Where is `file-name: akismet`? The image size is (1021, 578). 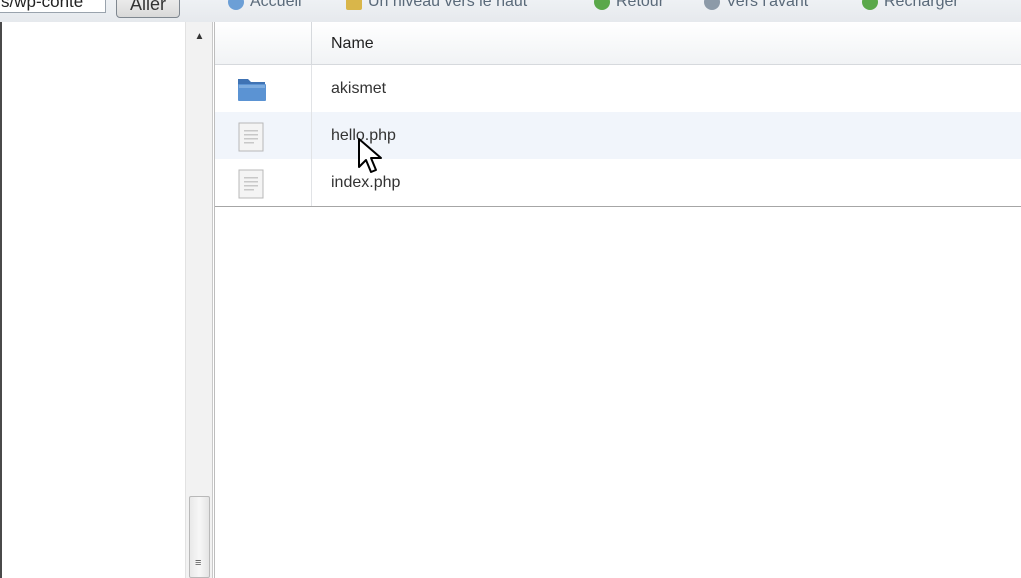 file-name: akismet is located at coordinates (359, 88).